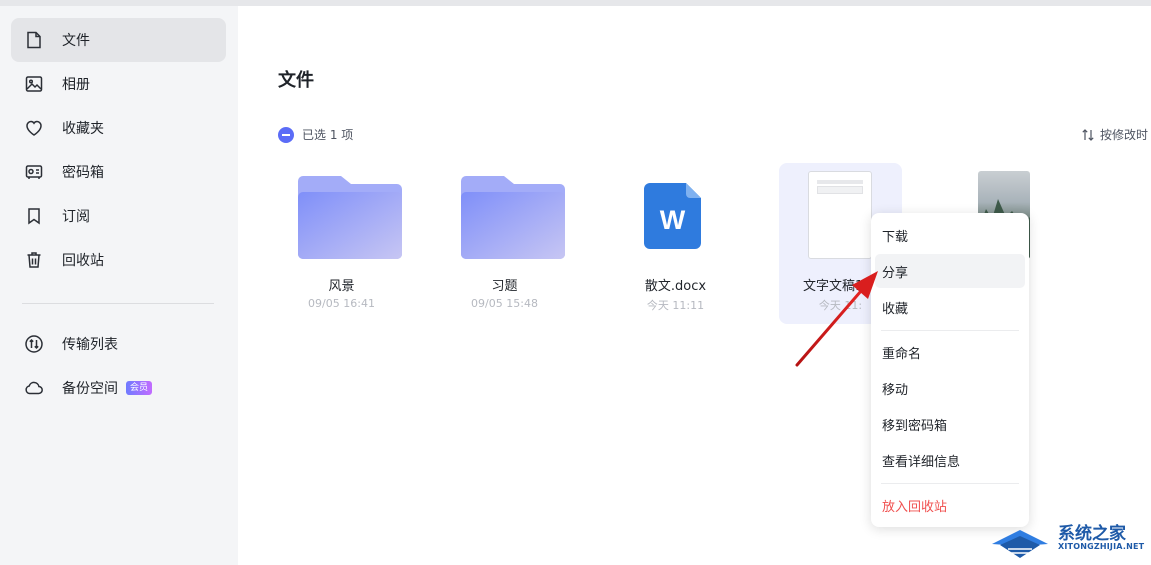 This screenshot has width=1151, height=565. What do you see at coordinates (34, 128) in the screenshot?
I see `heart-icon` at bounding box center [34, 128].